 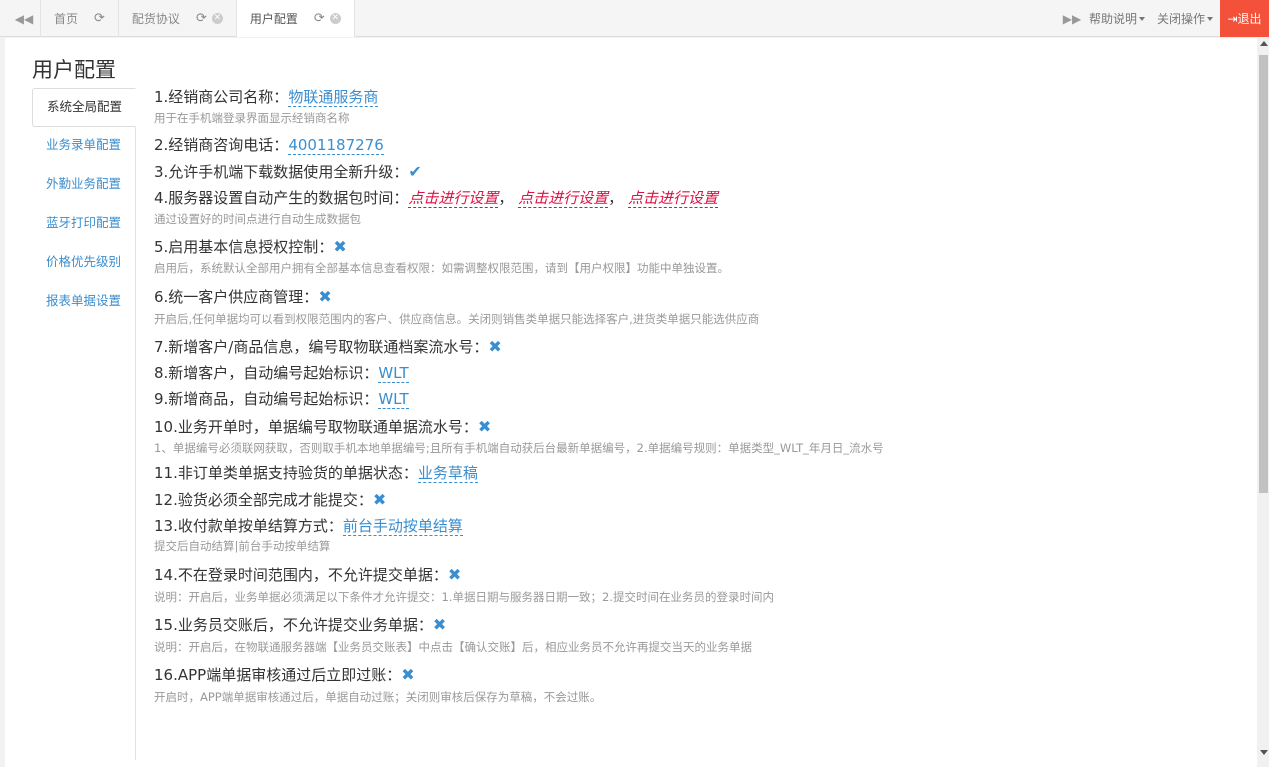 I want to click on vertical-scrollbar, so click(x=1263, y=402).